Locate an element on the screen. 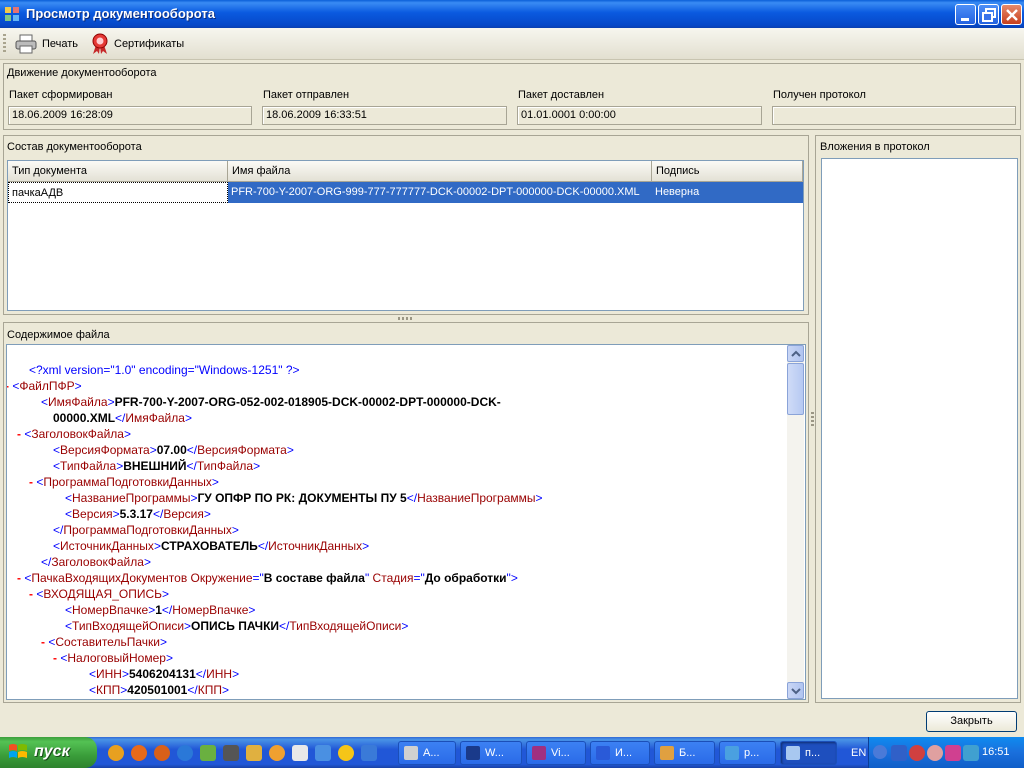  scroll-down-button is located at coordinates (795, 690).